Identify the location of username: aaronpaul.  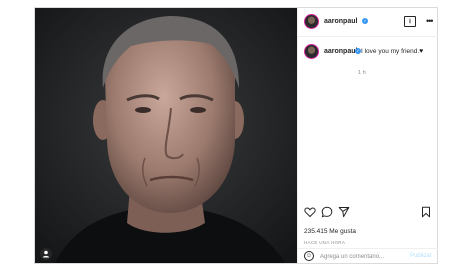
(340, 21).